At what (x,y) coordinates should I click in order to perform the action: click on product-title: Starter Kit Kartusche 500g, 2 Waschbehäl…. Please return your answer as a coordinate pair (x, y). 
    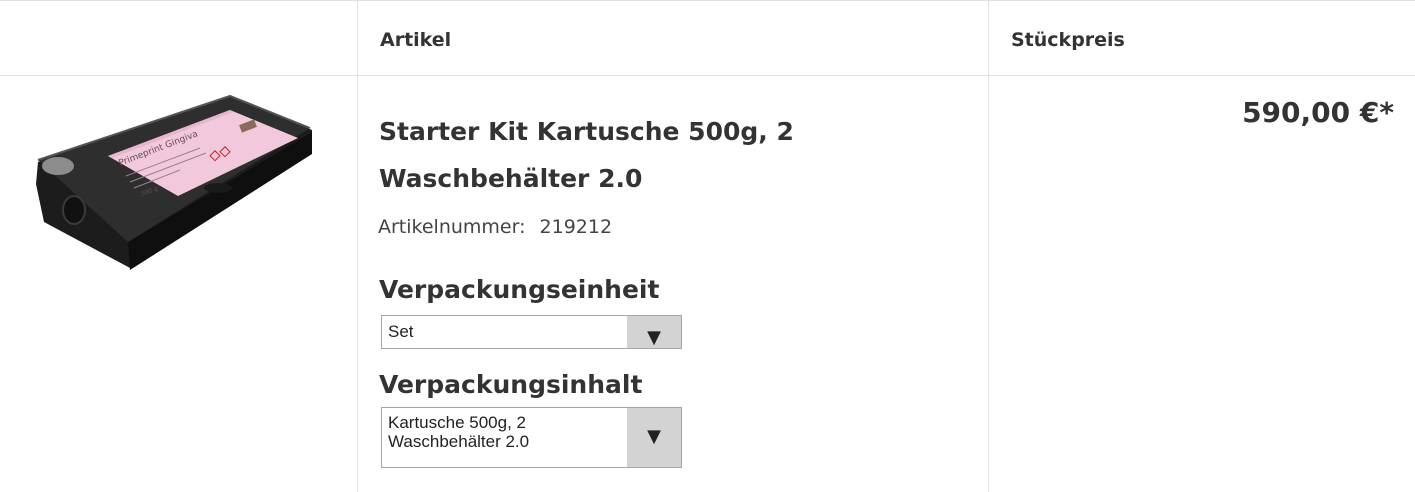
    Looking at the image, I should click on (659, 155).